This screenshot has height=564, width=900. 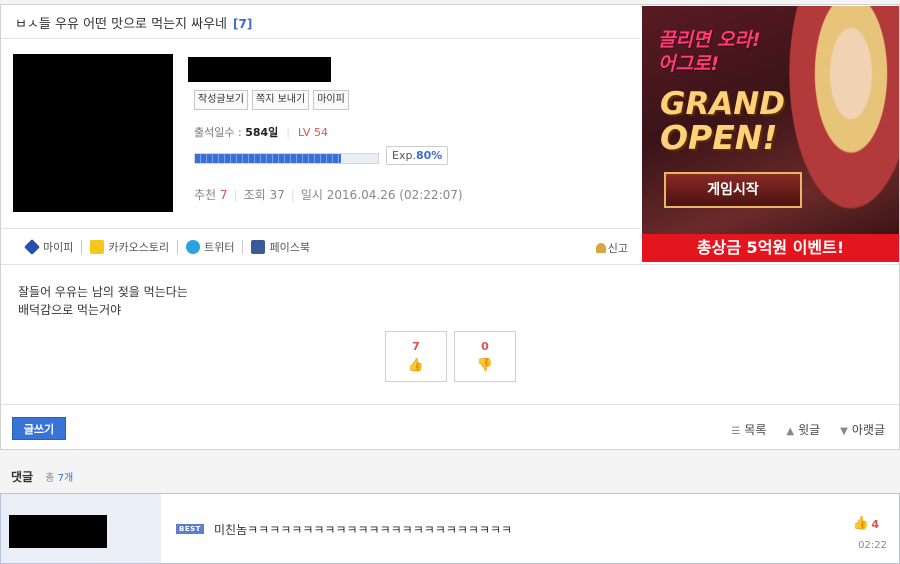 What do you see at coordinates (190, 529) in the screenshot?
I see `best-badge: BEST` at bounding box center [190, 529].